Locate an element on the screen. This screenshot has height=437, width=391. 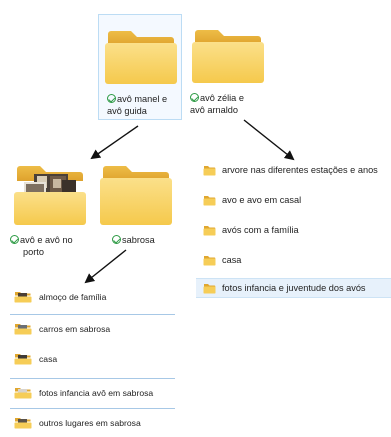
arrow-to-bottom-list is located at coordinates (105, 266).